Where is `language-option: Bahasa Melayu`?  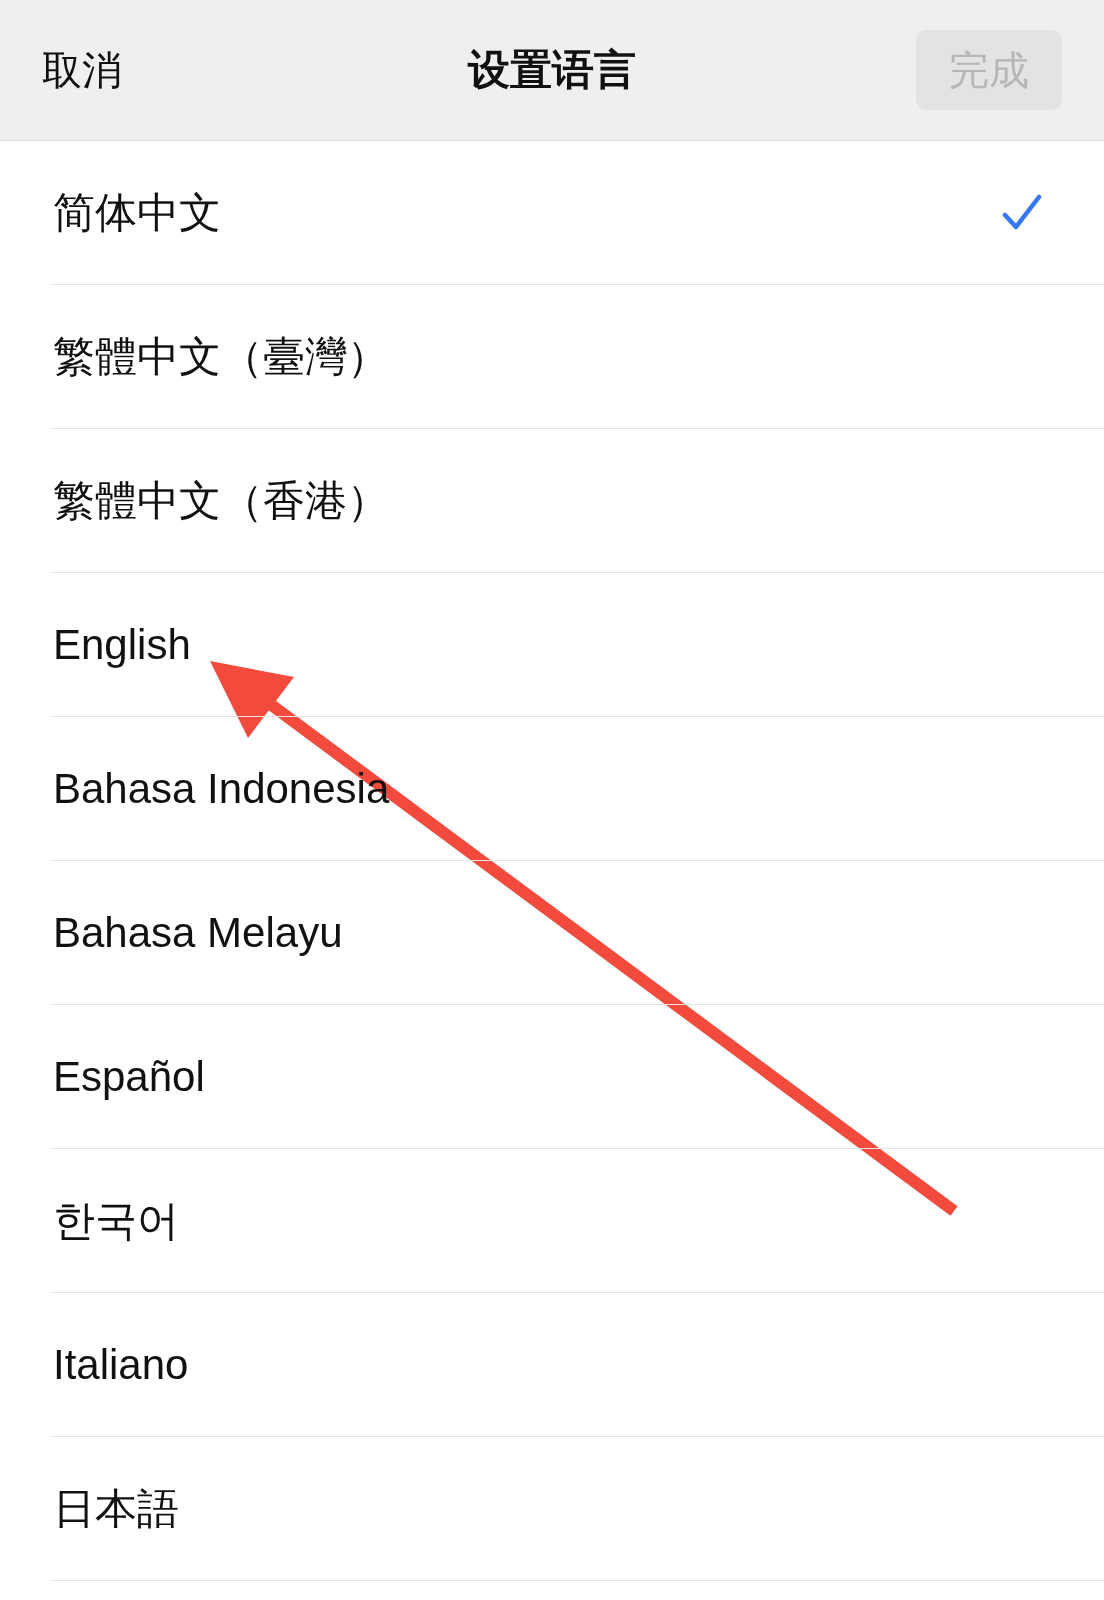
language-option: Bahasa Melayu is located at coordinates (577, 933).